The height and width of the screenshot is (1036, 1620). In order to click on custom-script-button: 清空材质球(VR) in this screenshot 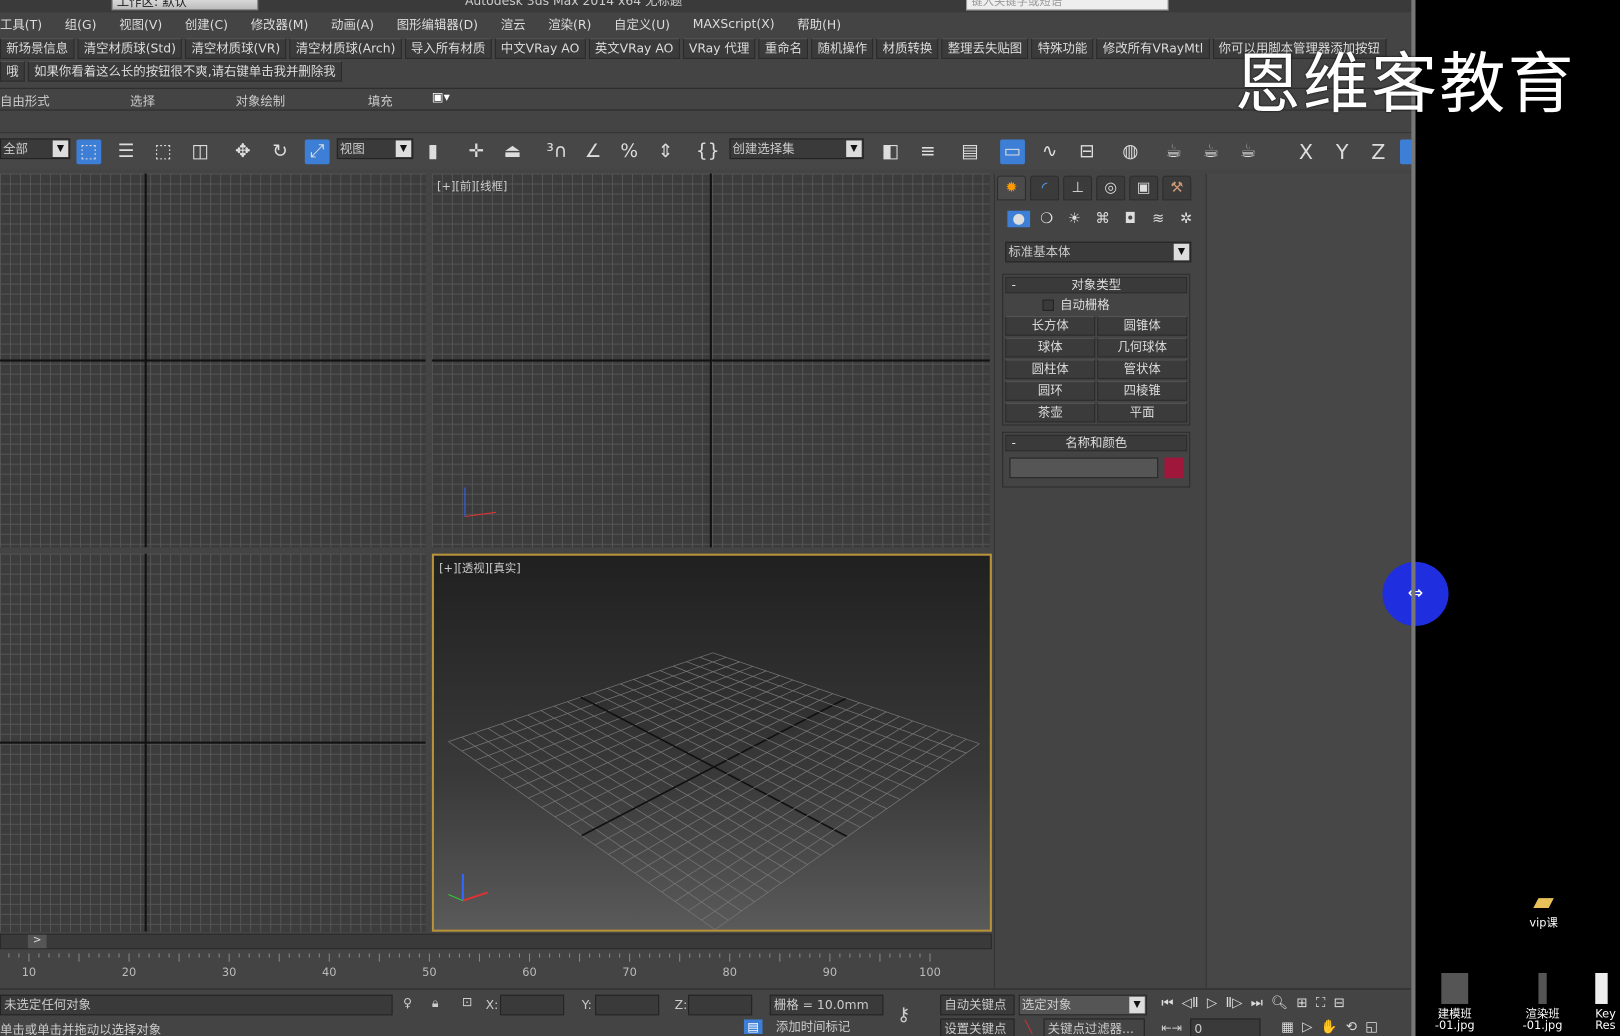, I will do `click(236, 48)`.